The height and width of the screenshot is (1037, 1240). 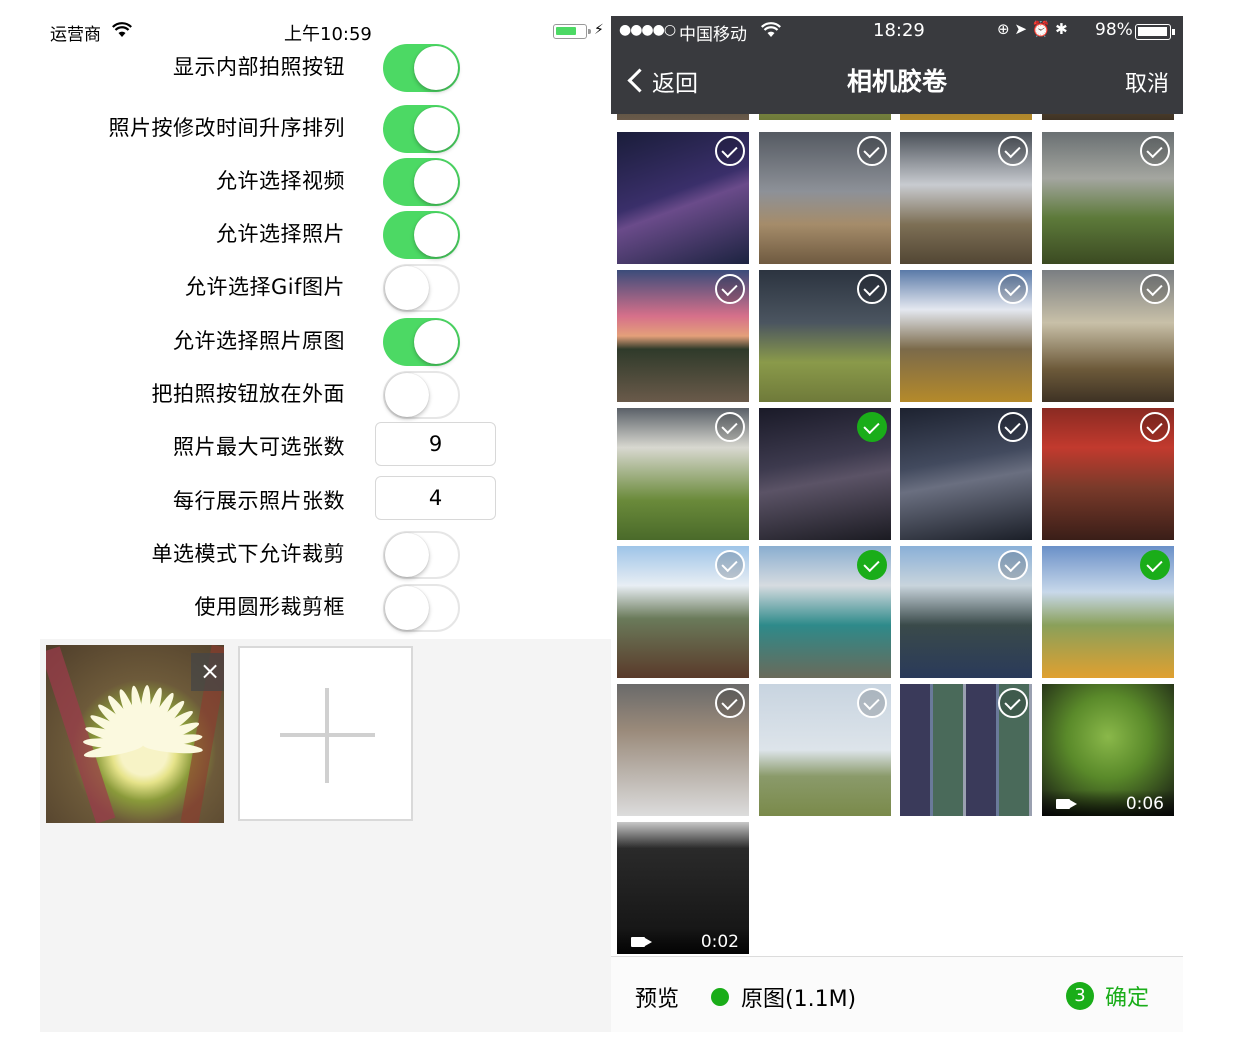 I want to click on status-bar: ●●●●○ 中国移动 18:29 ⊕ ➤ ⏰ ✱ 98%, so click(x=897, y=32).